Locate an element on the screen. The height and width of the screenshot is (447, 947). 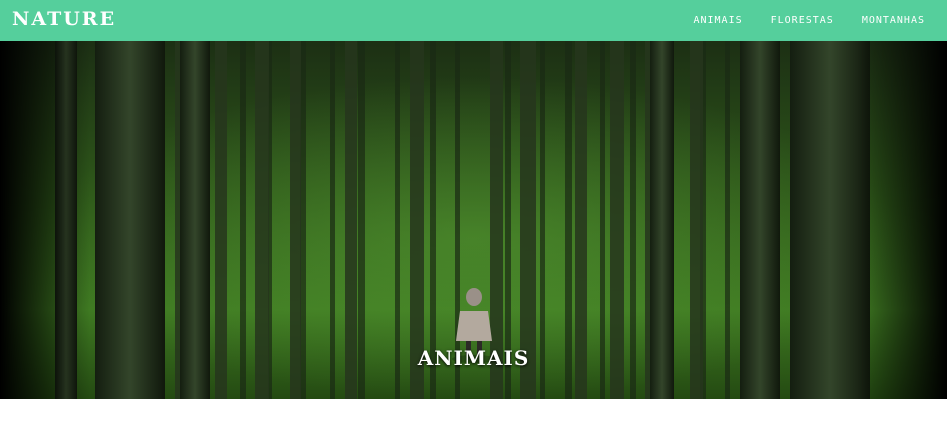
main-menu: ANIMAIS FLORESTAS MONTANHAS is located at coordinates (809, 20).